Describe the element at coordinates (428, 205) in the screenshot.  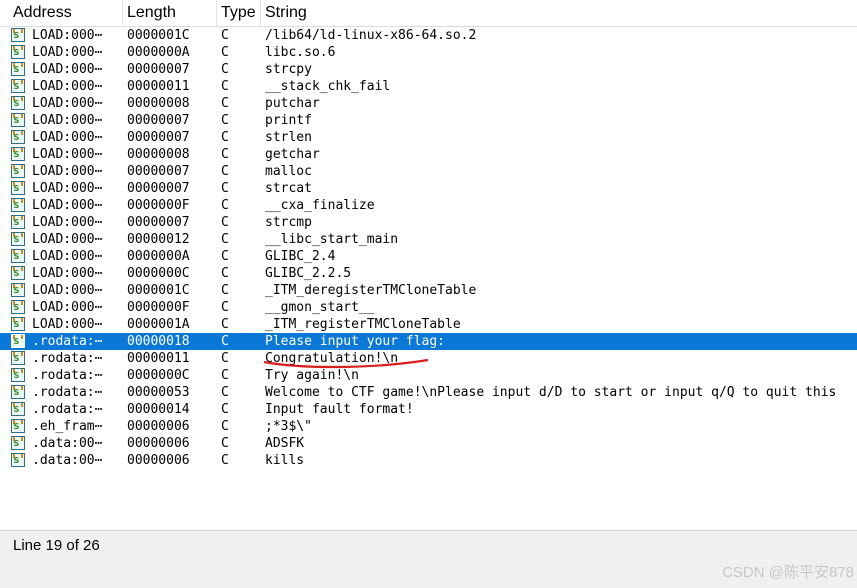
I see `table-row: s LOAD:000⋯ 0000000F C __cxa_finalize` at that location.